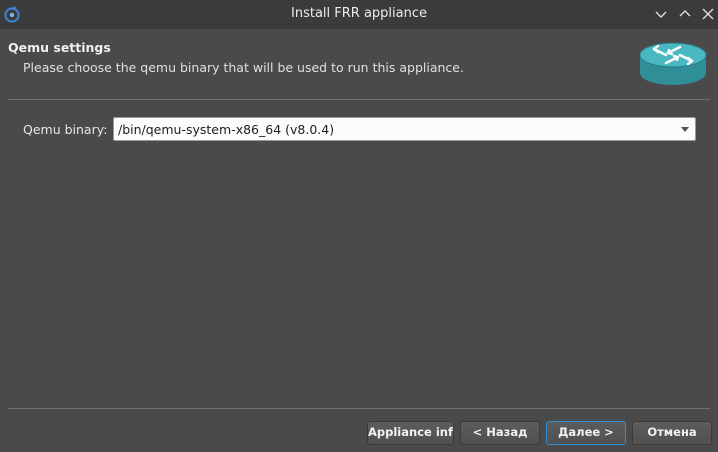  I want to click on window-title: Install FRR appliance, so click(359, 13).